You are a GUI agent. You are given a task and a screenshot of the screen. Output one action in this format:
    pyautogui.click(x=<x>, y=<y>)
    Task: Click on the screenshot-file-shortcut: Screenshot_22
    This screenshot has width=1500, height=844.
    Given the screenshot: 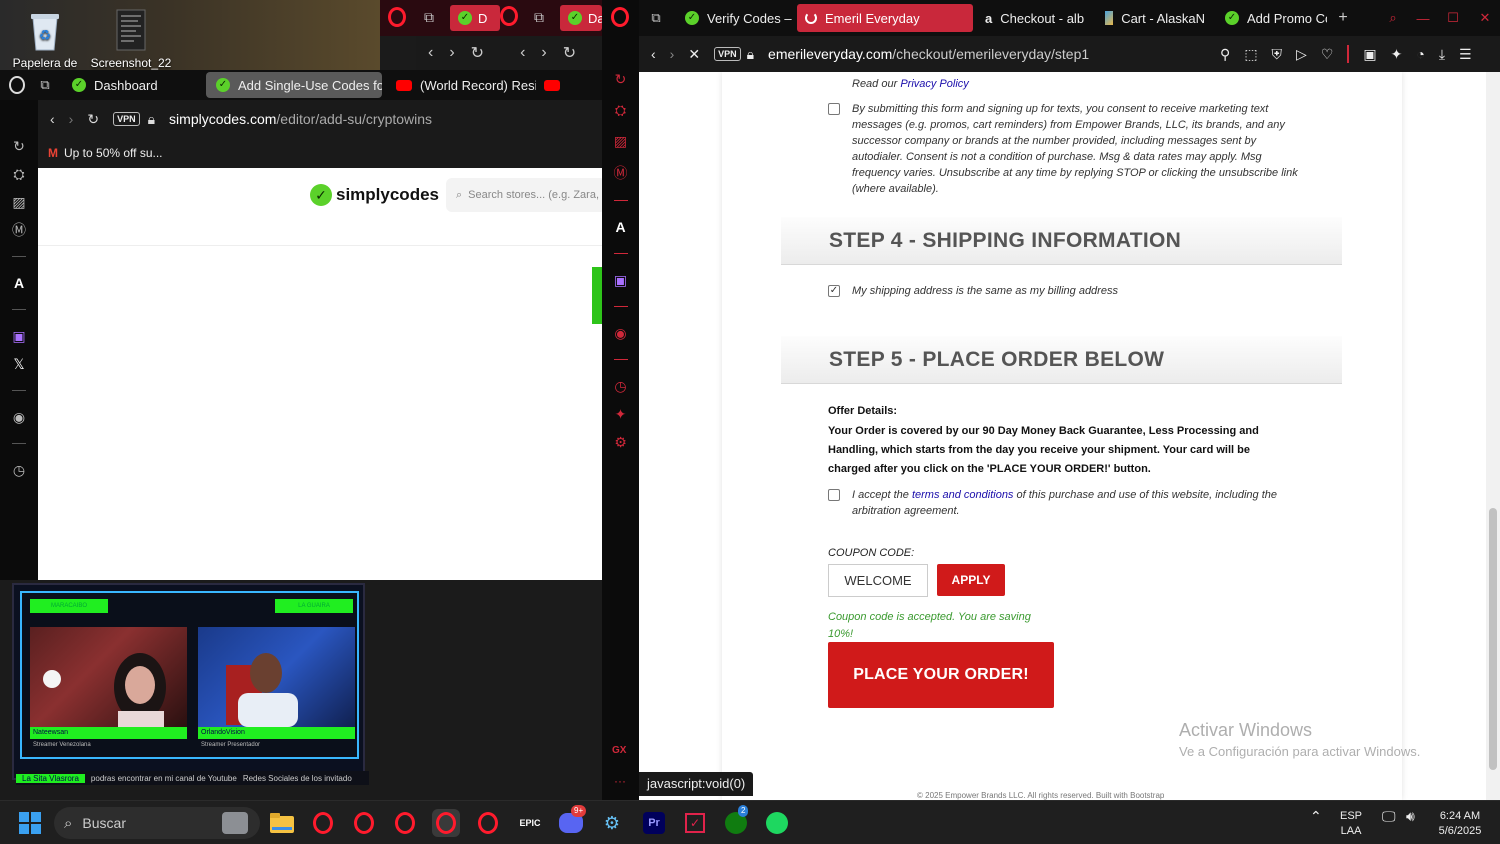 What is the action you would take?
    pyautogui.click(x=131, y=37)
    